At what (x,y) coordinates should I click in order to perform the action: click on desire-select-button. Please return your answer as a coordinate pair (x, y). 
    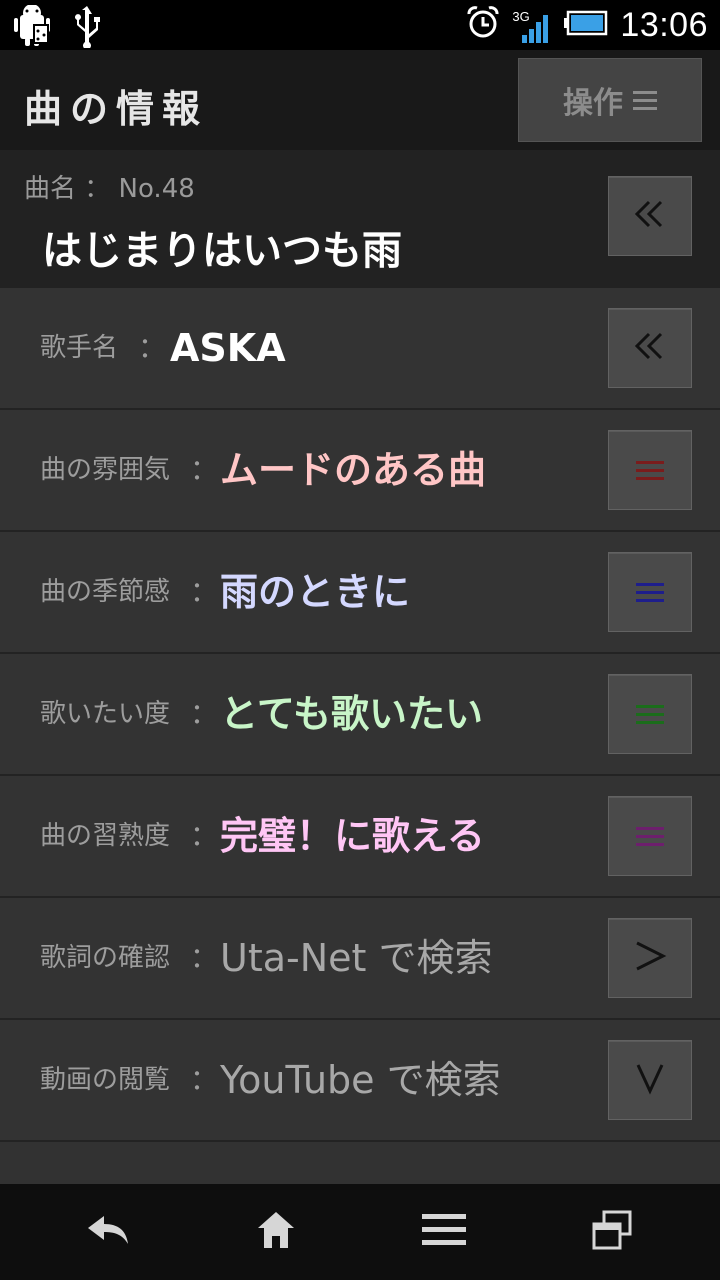
    Looking at the image, I should click on (650, 714).